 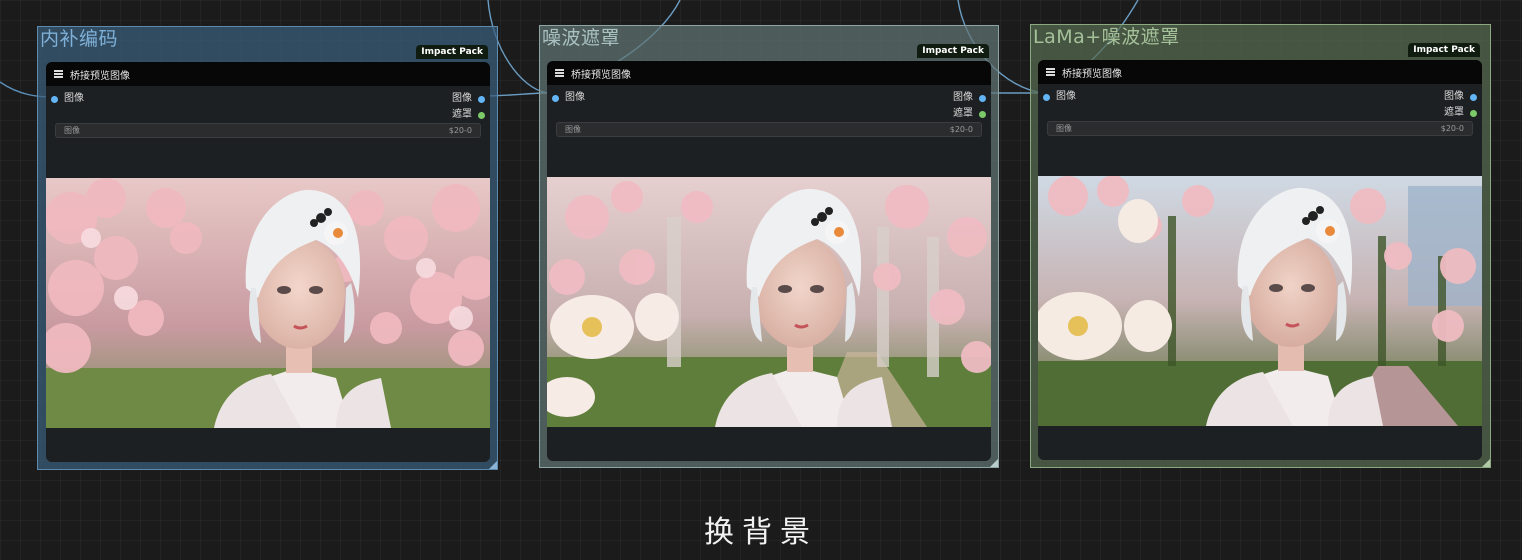 What do you see at coordinates (79, 39) in the screenshot?
I see `group-title: 内补编码` at bounding box center [79, 39].